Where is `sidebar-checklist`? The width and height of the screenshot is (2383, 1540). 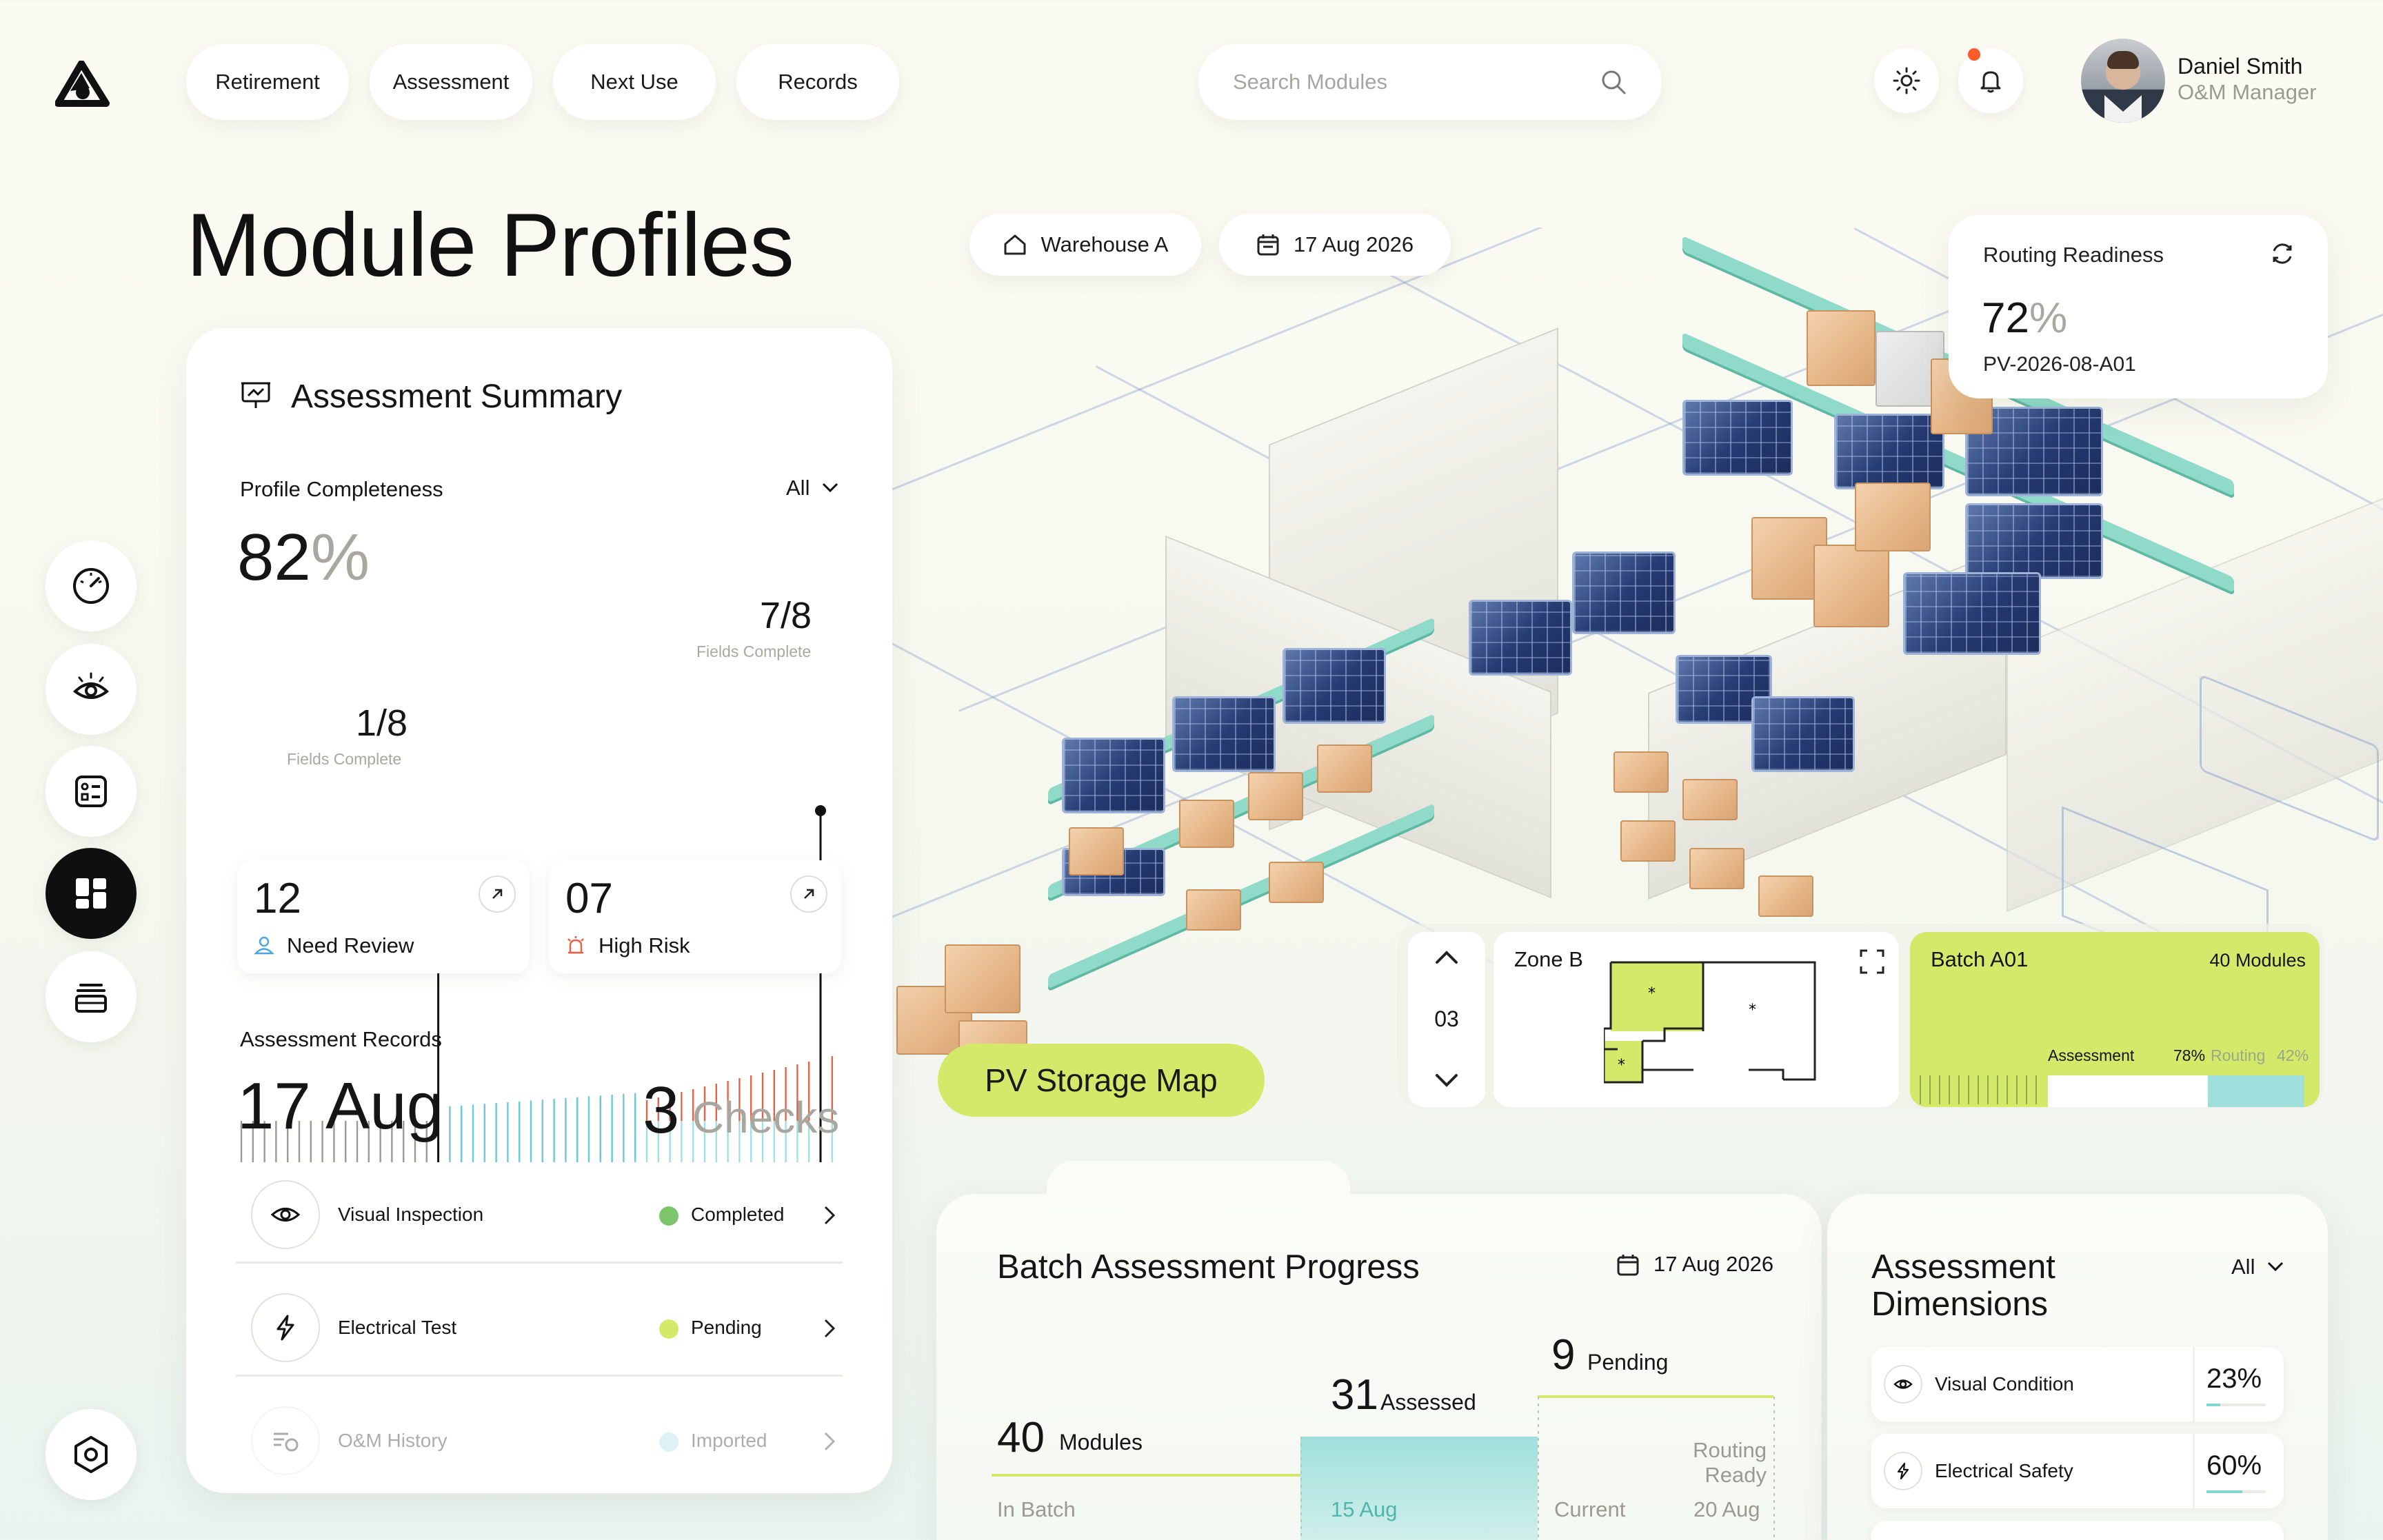
sidebar-checklist is located at coordinates (91, 792).